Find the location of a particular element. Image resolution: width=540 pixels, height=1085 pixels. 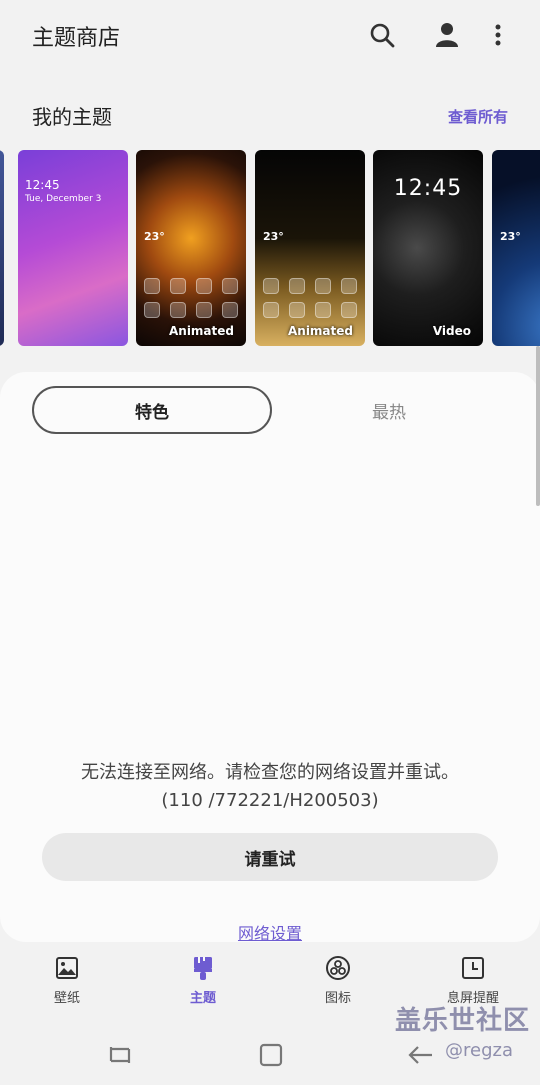

clock-icon is located at coordinates (473, 968).